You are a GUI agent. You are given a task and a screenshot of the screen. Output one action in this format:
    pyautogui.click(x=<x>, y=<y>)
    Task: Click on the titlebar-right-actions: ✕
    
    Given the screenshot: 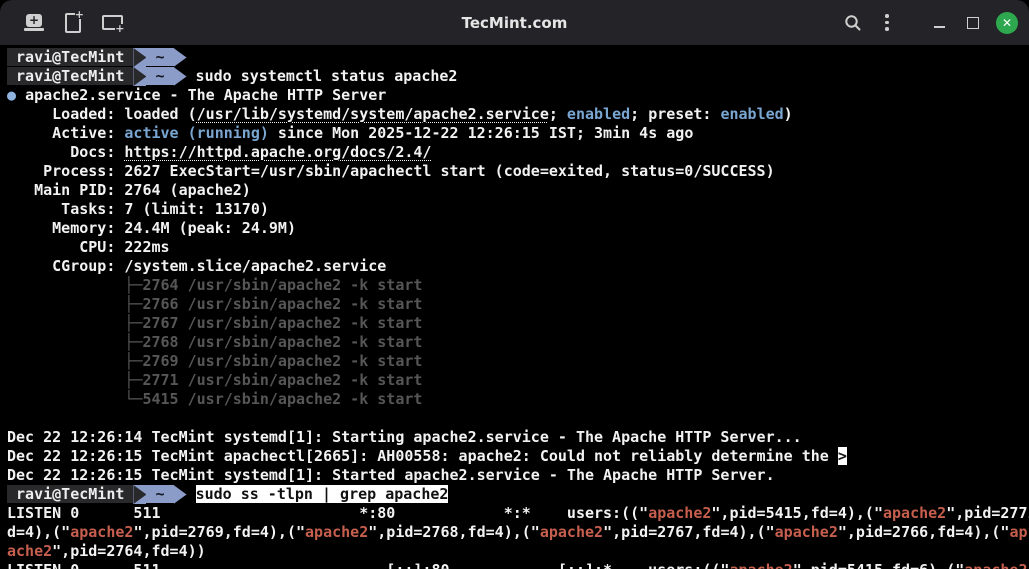 What is the action you would take?
    pyautogui.click(x=930, y=22)
    